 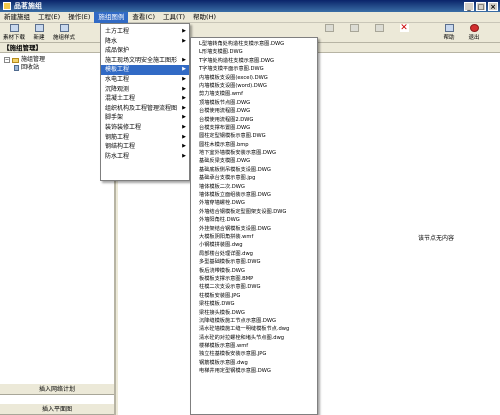 What do you see at coordinates (254, 321) in the screenshot?
I see `menu-file-item: 沉降缝模板施工节点示意图.DWG` at bounding box center [254, 321].